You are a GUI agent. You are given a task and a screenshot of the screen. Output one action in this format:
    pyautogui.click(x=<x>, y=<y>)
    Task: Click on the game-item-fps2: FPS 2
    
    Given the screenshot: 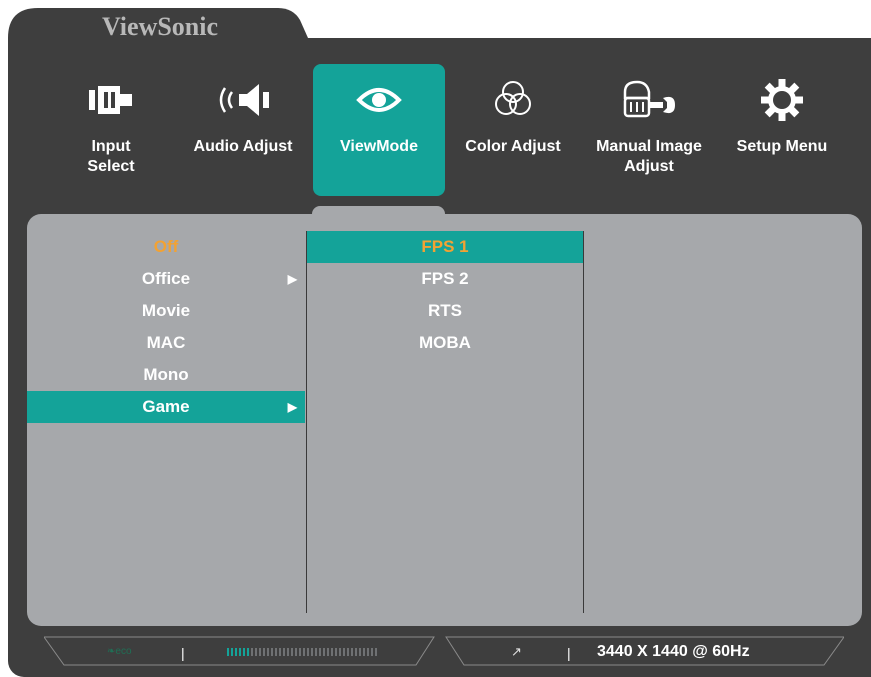 What is the action you would take?
    pyautogui.click(x=445, y=279)
    